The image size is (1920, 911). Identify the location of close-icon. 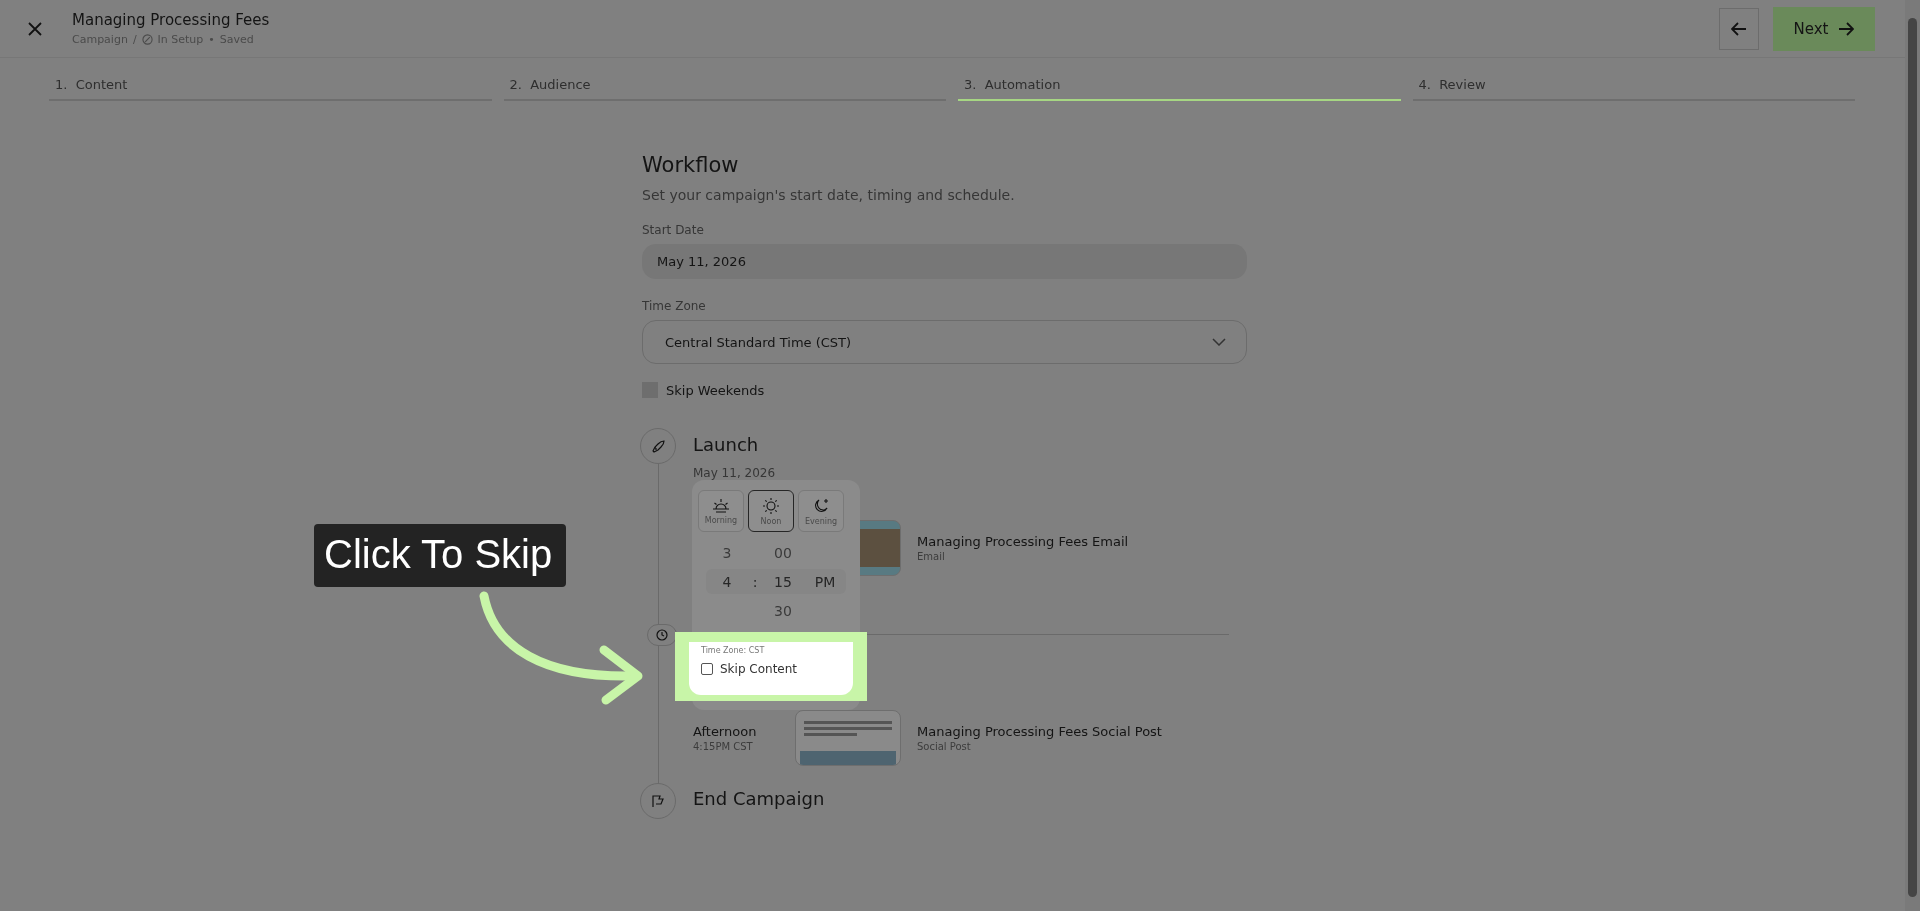
(35, 28).